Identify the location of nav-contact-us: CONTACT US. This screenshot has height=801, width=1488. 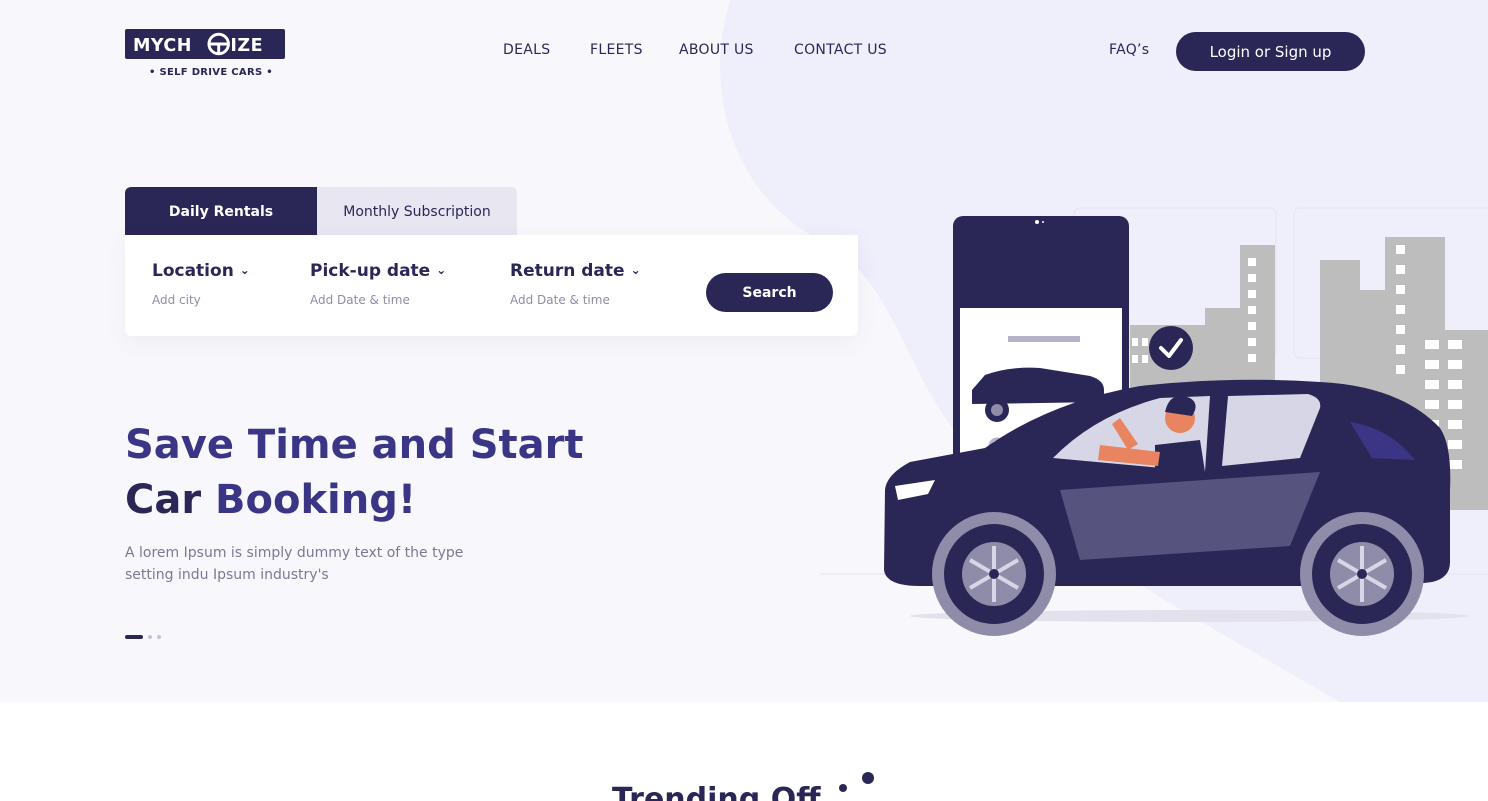
(840, 50).